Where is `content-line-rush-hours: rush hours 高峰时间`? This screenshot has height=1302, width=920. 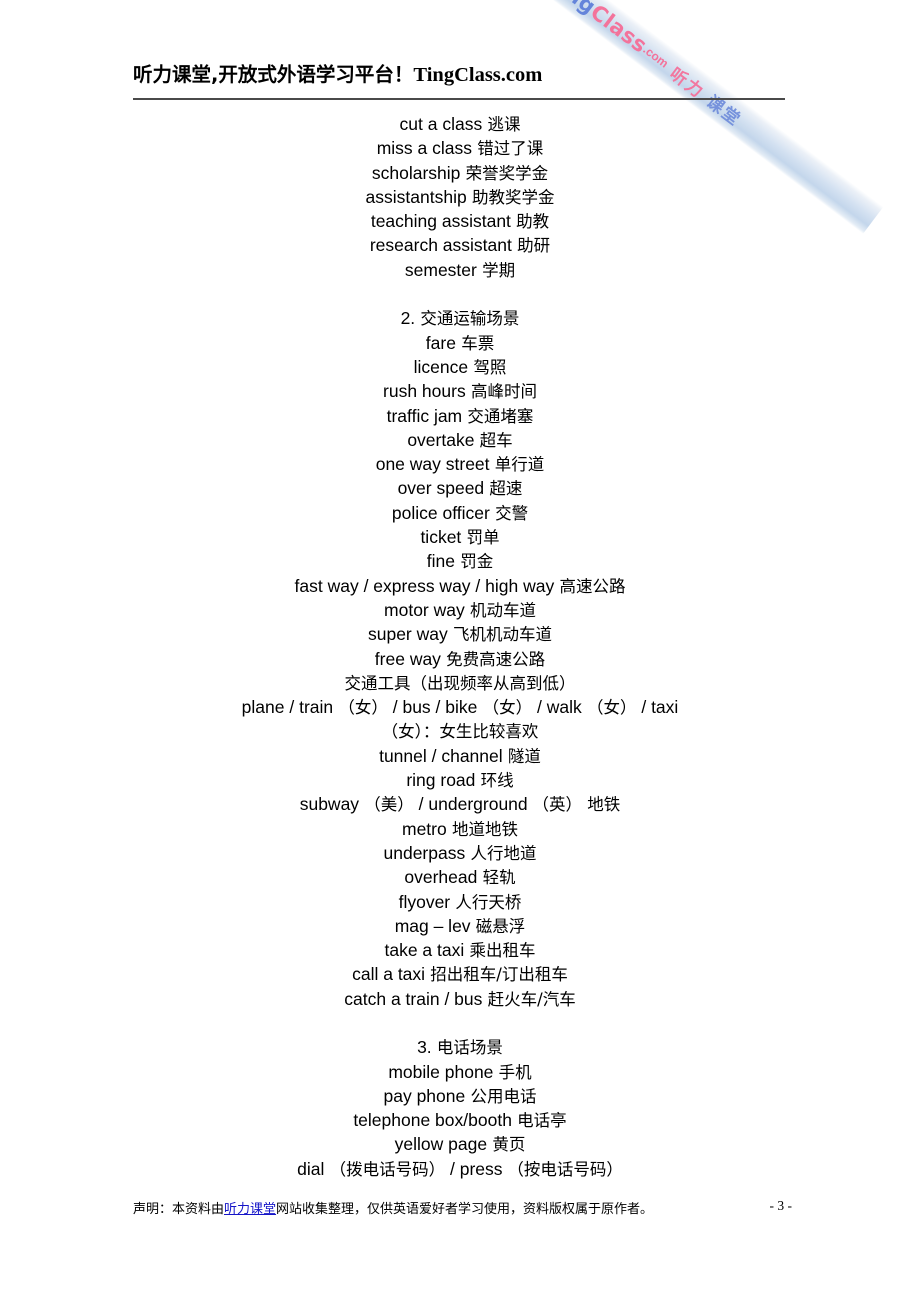 content-line-rush-hours: rush hours 高峰时间 is located at coordinates (460, 391).